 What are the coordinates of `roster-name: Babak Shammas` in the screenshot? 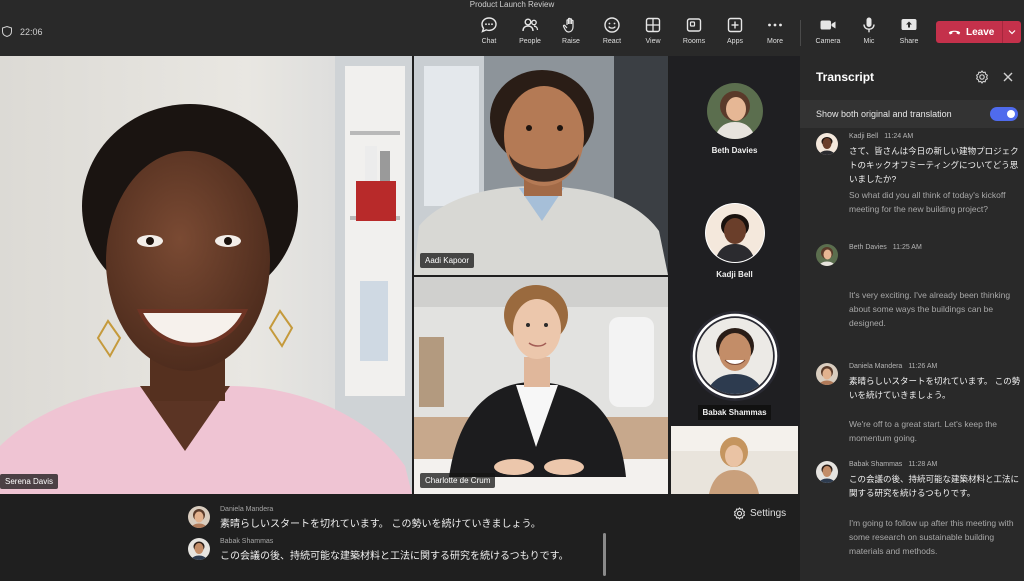 It's located at (734, 412).